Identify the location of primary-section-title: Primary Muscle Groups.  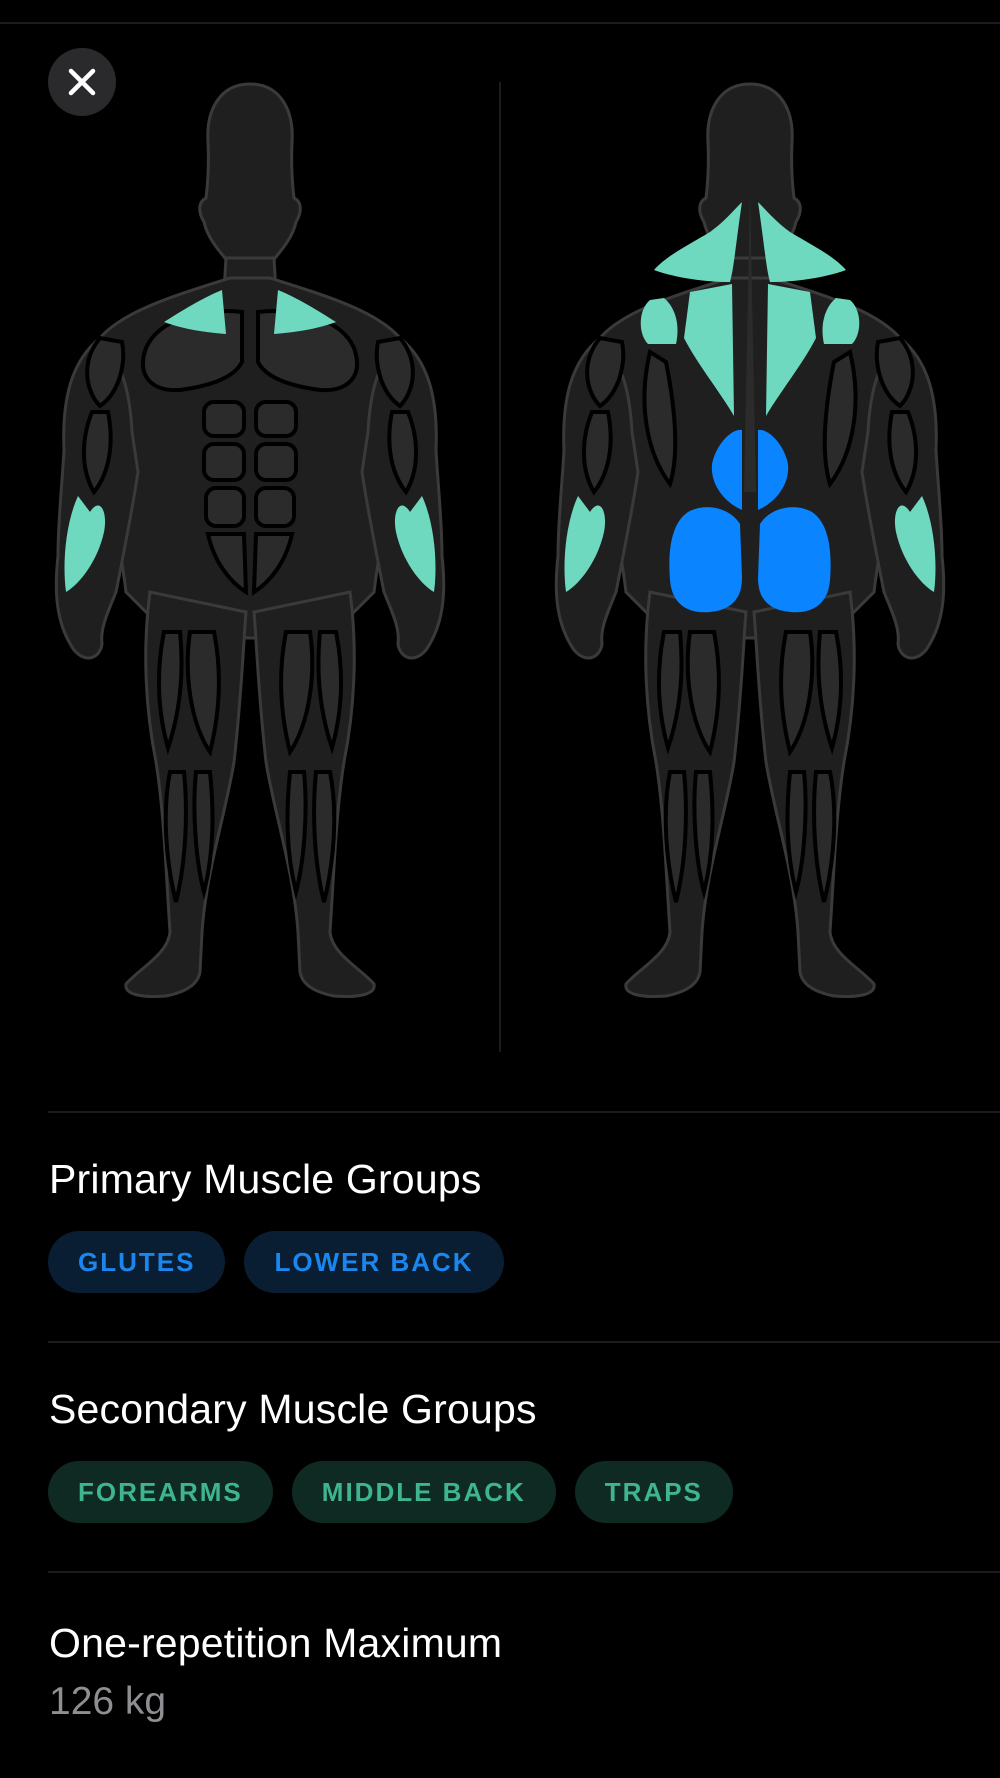
(265, 1179).